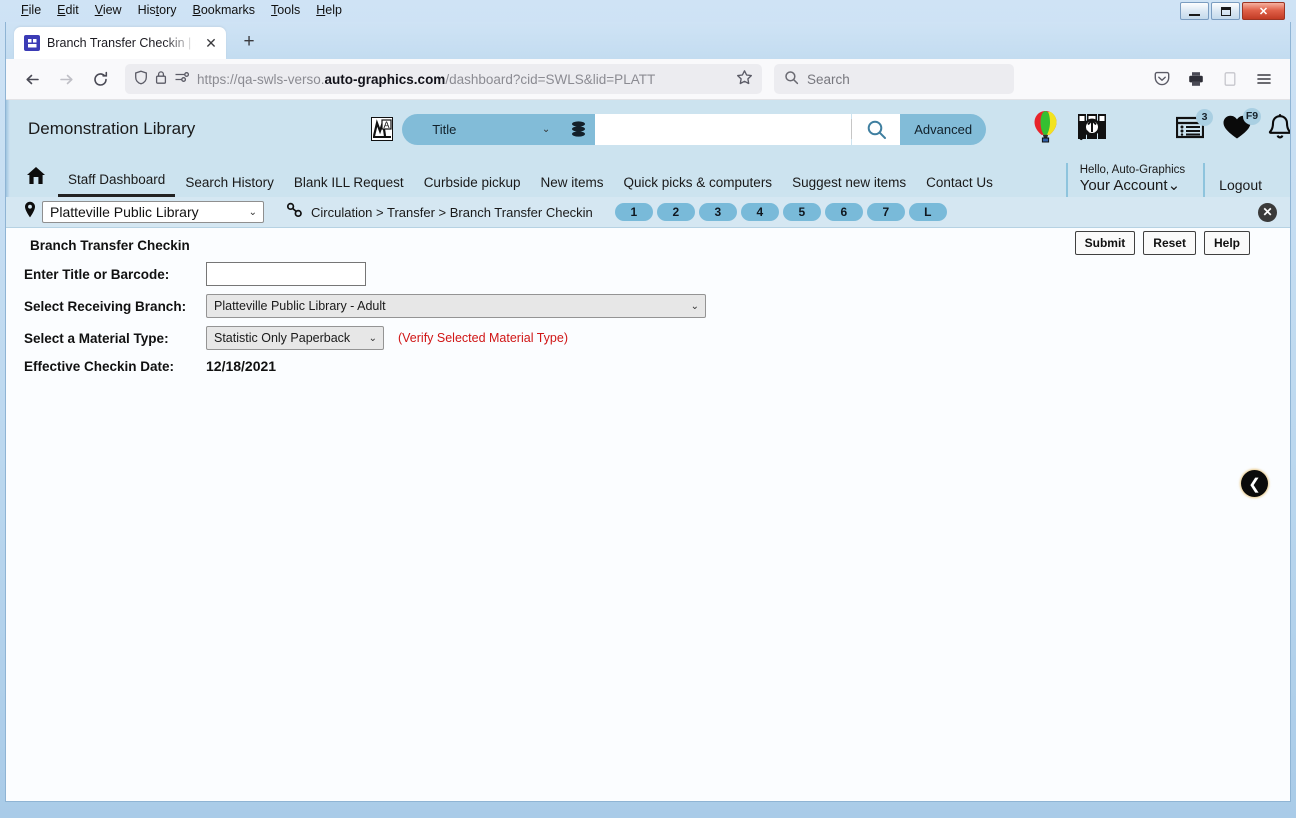 This screenshot has height=818, width=1296. What do you see at coordinates (717, 212) in the screenshot?
I see `step-pill-3: 3` at bounding box center [717, 212].